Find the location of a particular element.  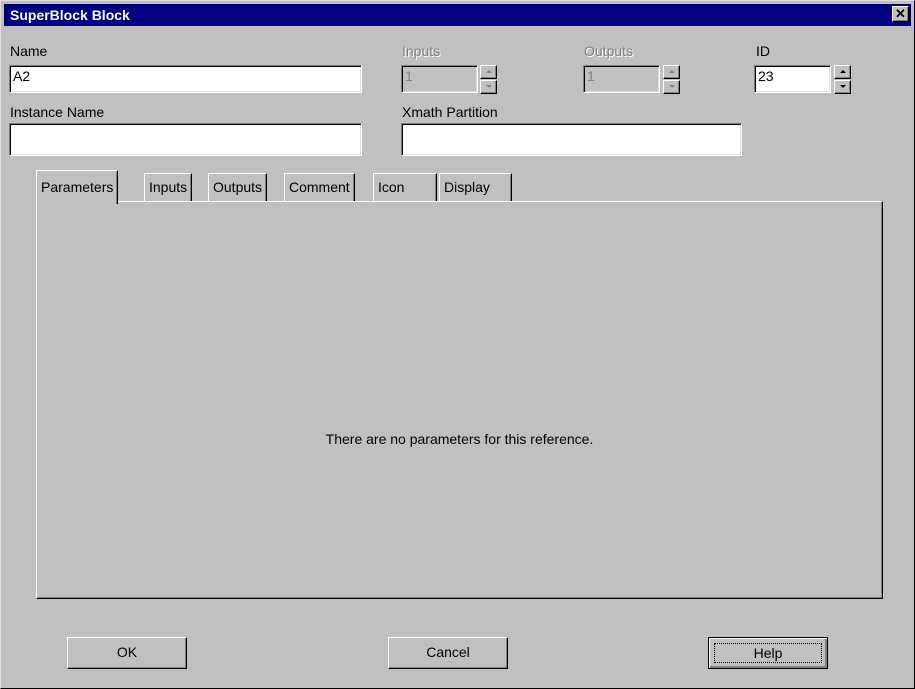

inputs-spin-up-button is located at coordinates (488, 72).